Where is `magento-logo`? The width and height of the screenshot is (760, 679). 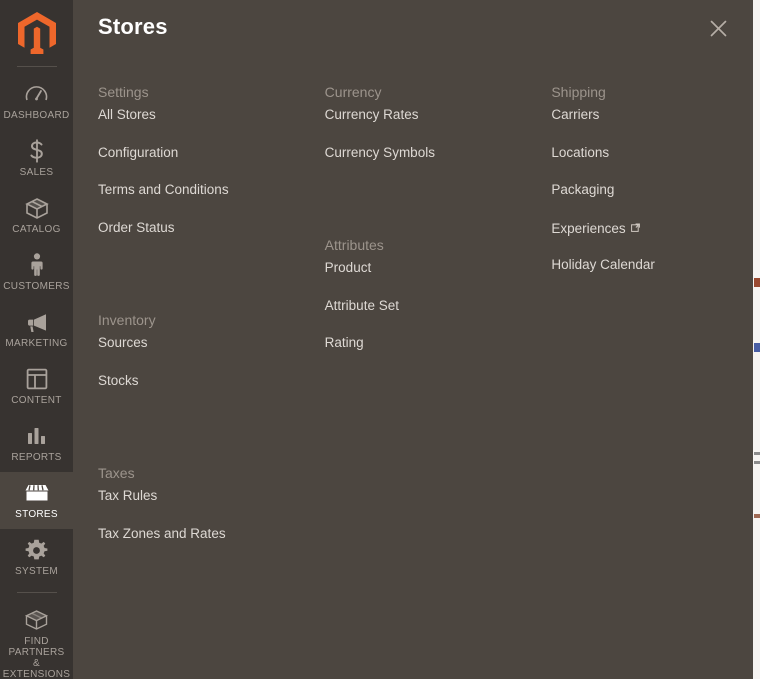
magento-logo is located at coordinates (36, 33).